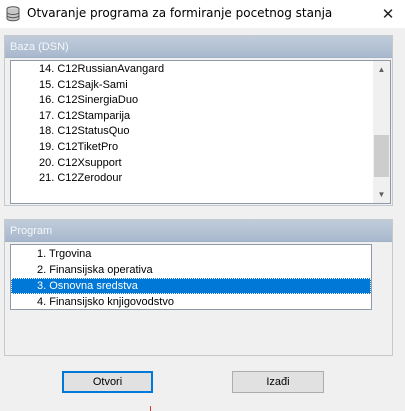 The image size is (405, 411). I want to click on program-list-item: 4. Finansijsko knjigovodstvo, so click(191, 301).